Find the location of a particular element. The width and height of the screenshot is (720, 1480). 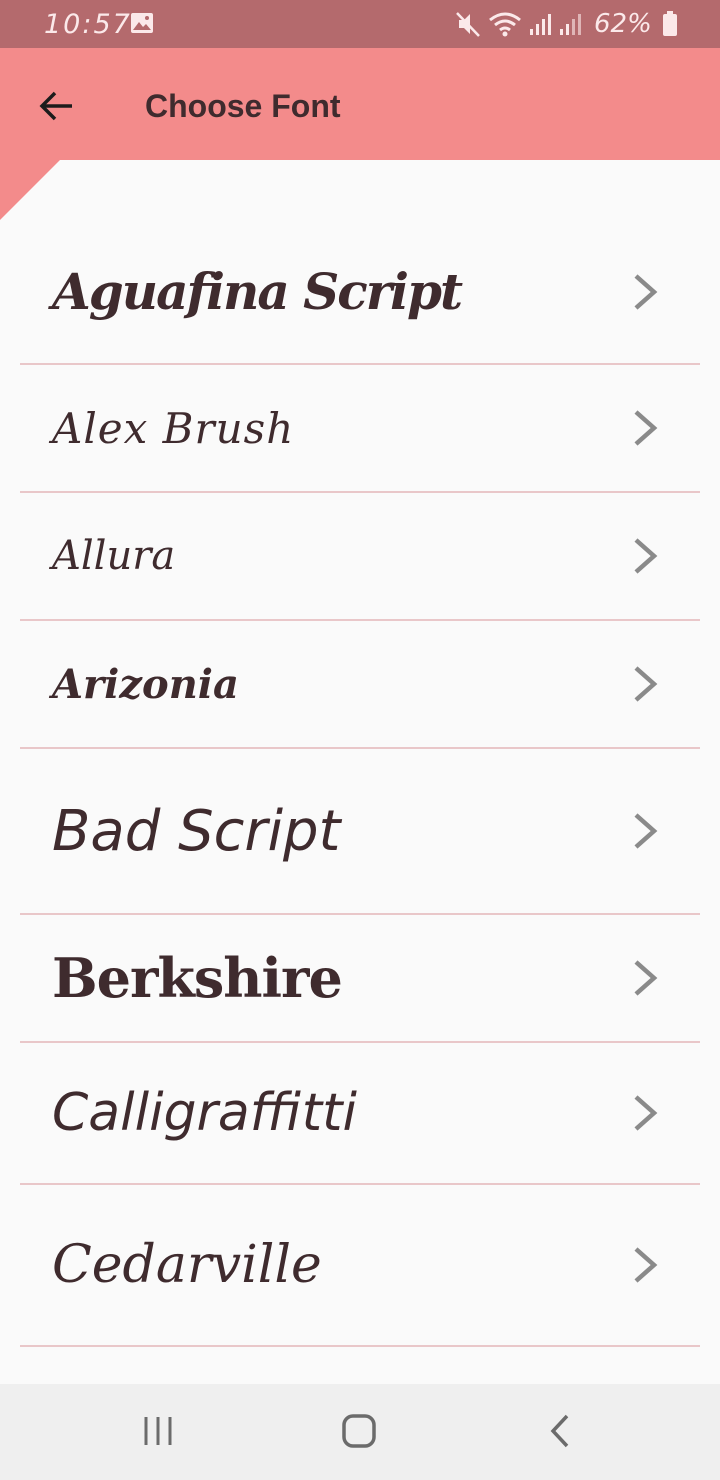

status-bar: 10:57 62% is located at coordinates (360, 24).